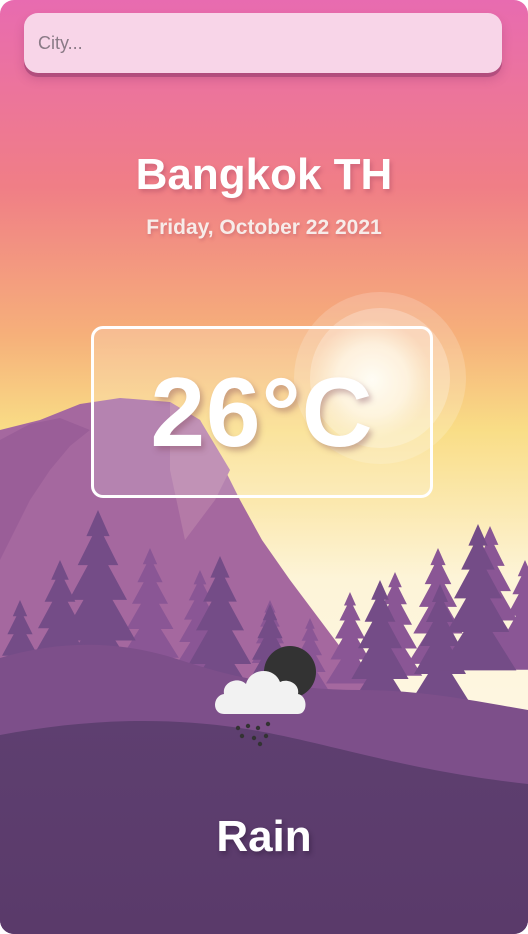 The image size is (528, 934). I want to click on temperature-card: 26°C, so click(262, 412).